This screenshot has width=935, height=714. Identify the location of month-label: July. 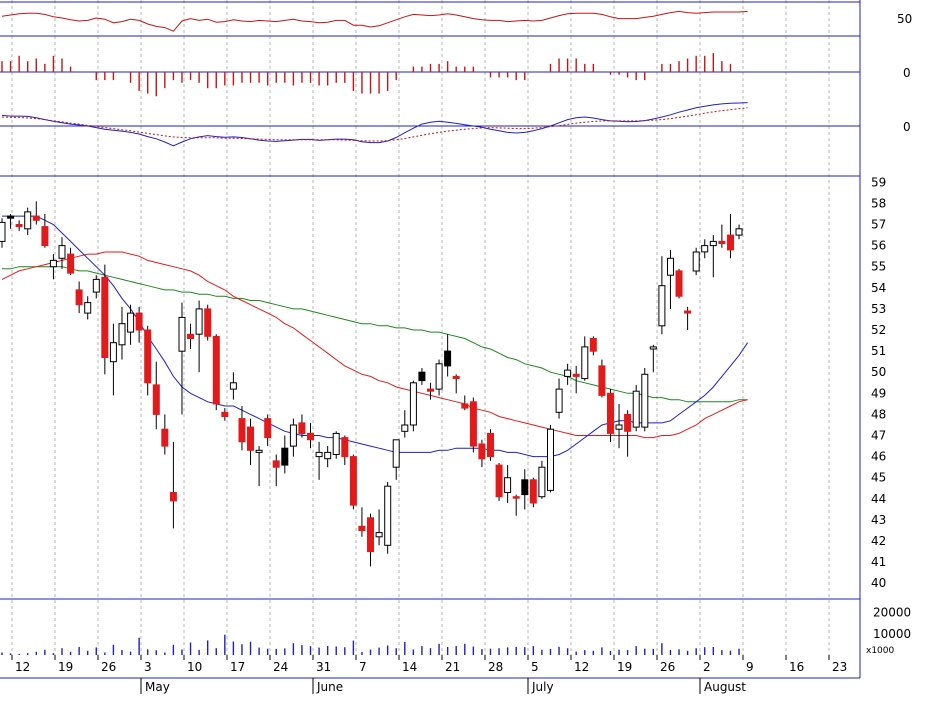
(542, 687).